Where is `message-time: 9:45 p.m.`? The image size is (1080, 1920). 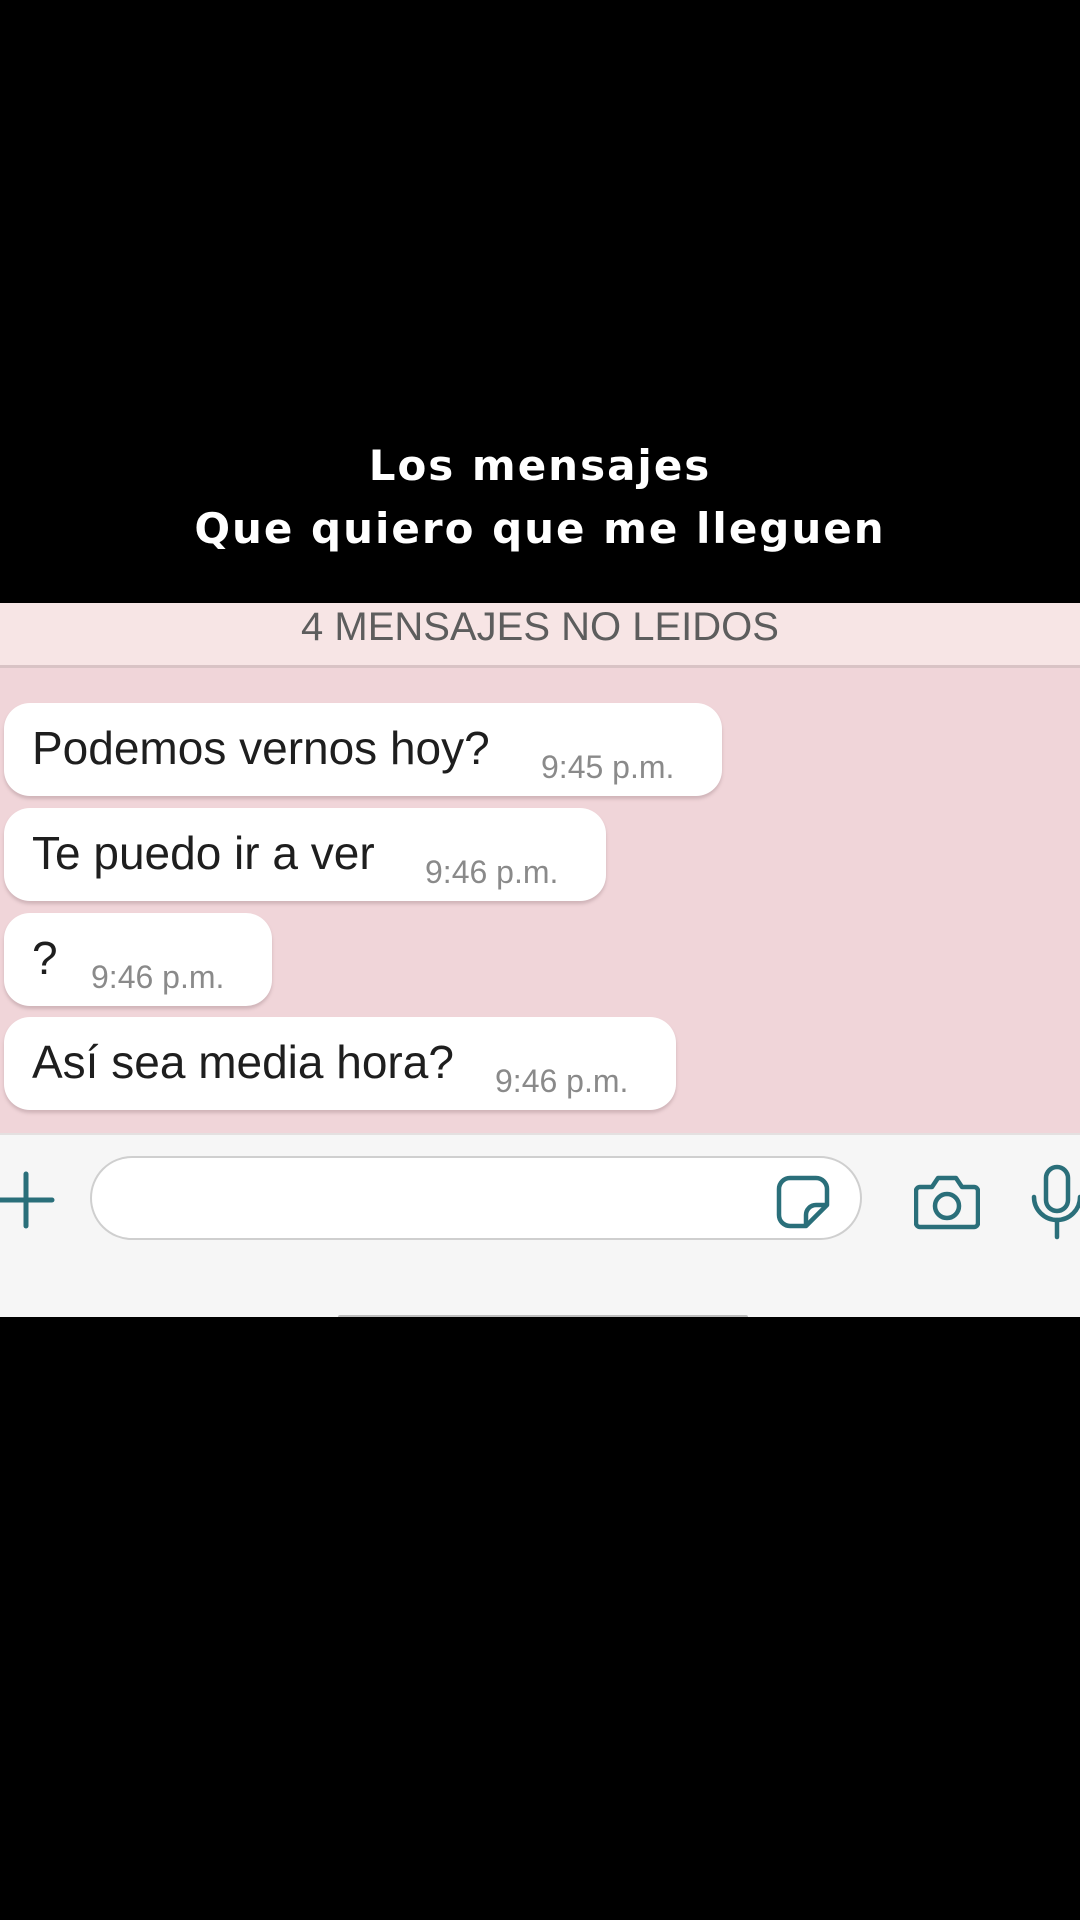
message-time: 9:45 p.m. is located at coordinates (608, 767).